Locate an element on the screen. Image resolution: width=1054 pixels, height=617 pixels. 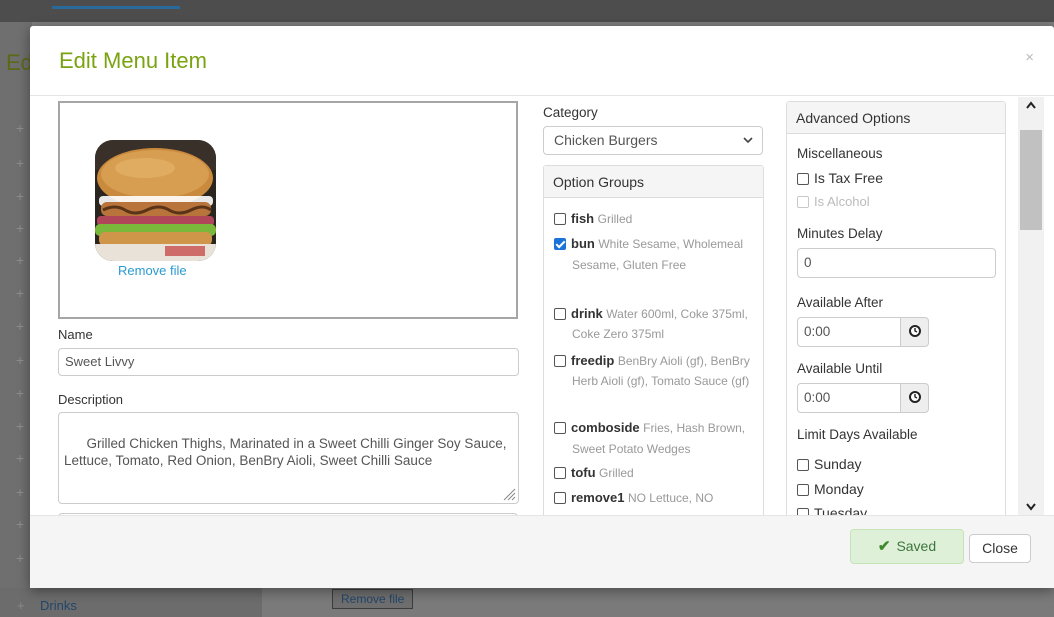
option-group-name: comboside is located at coordinates (605, 427).